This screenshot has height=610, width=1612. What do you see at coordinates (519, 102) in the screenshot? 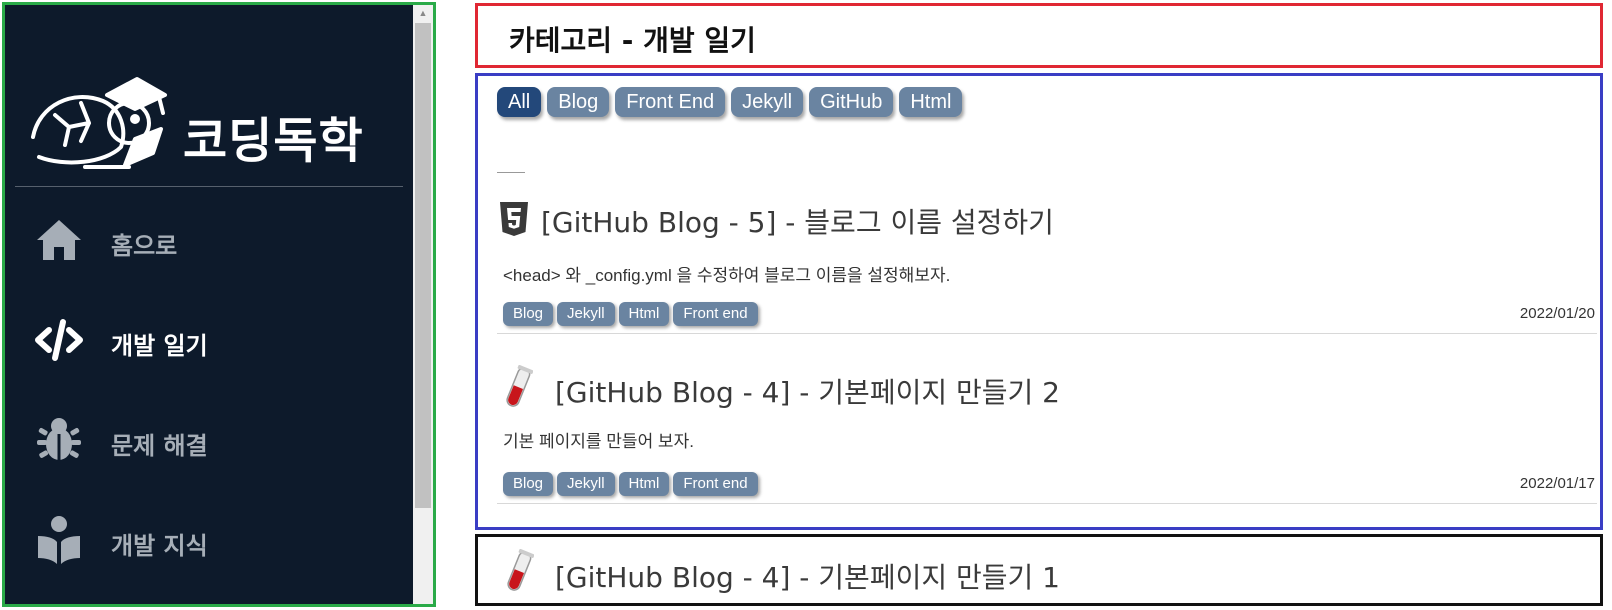
I see `filter-chip-all: All` at bounding box center [519, 102].